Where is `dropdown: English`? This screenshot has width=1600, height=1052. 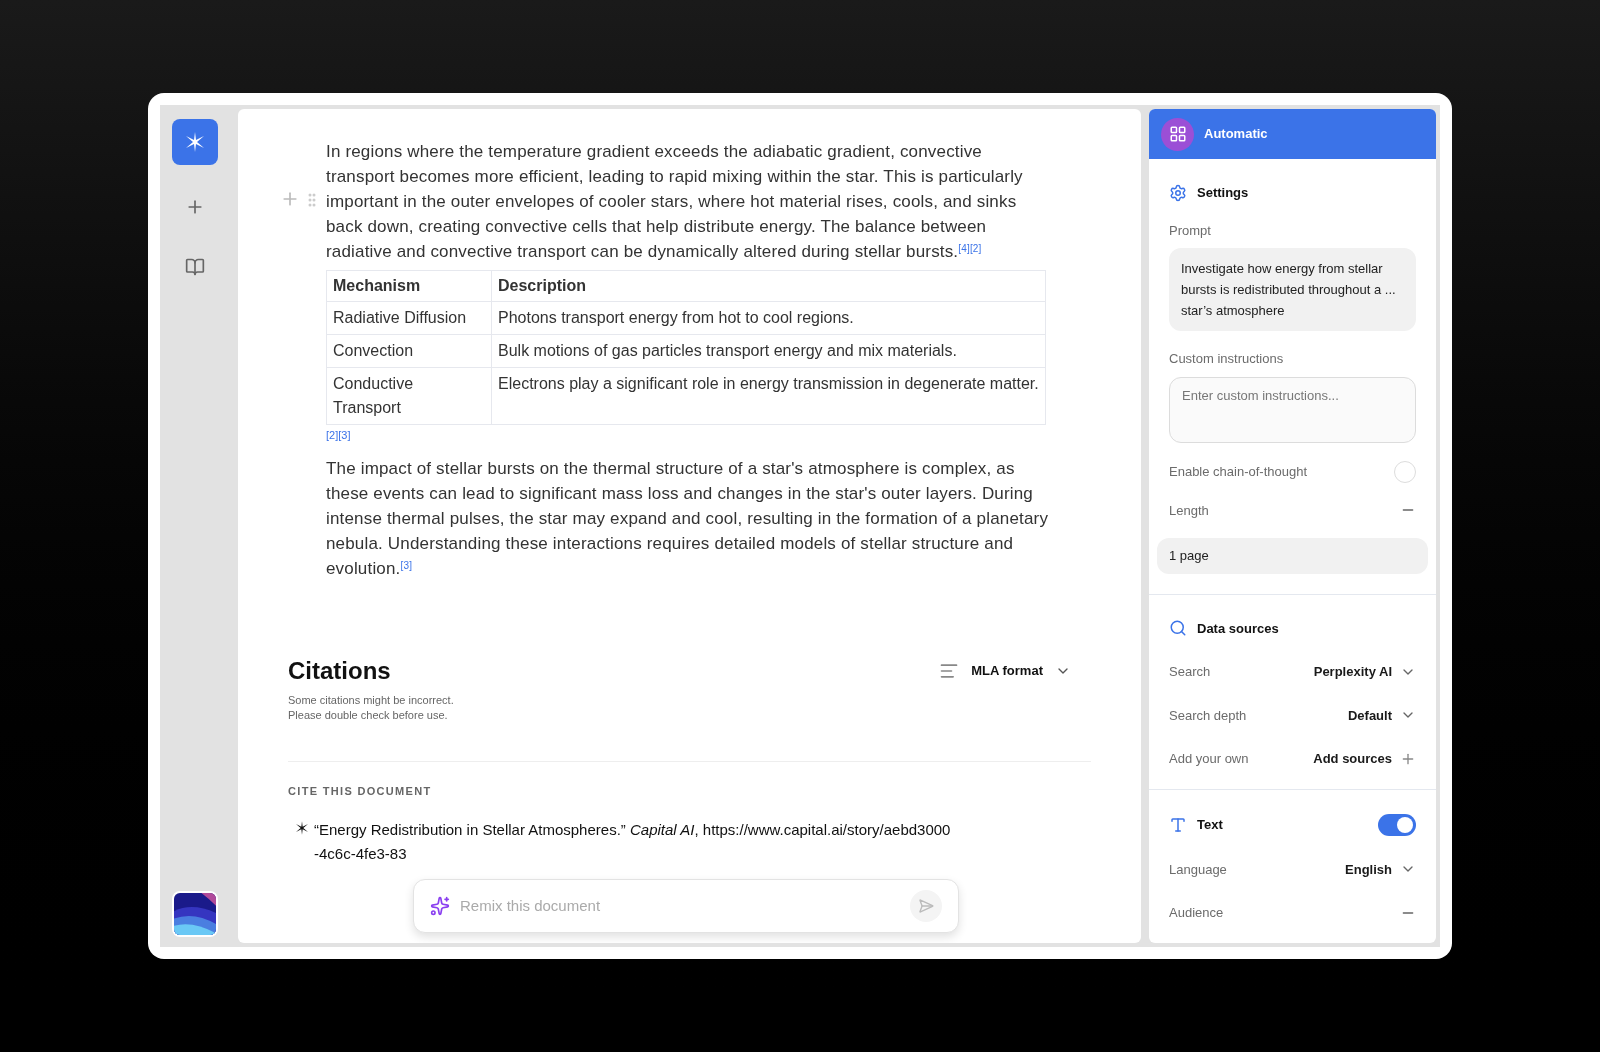
dropdown: English is located at coordinates (1380, 869).